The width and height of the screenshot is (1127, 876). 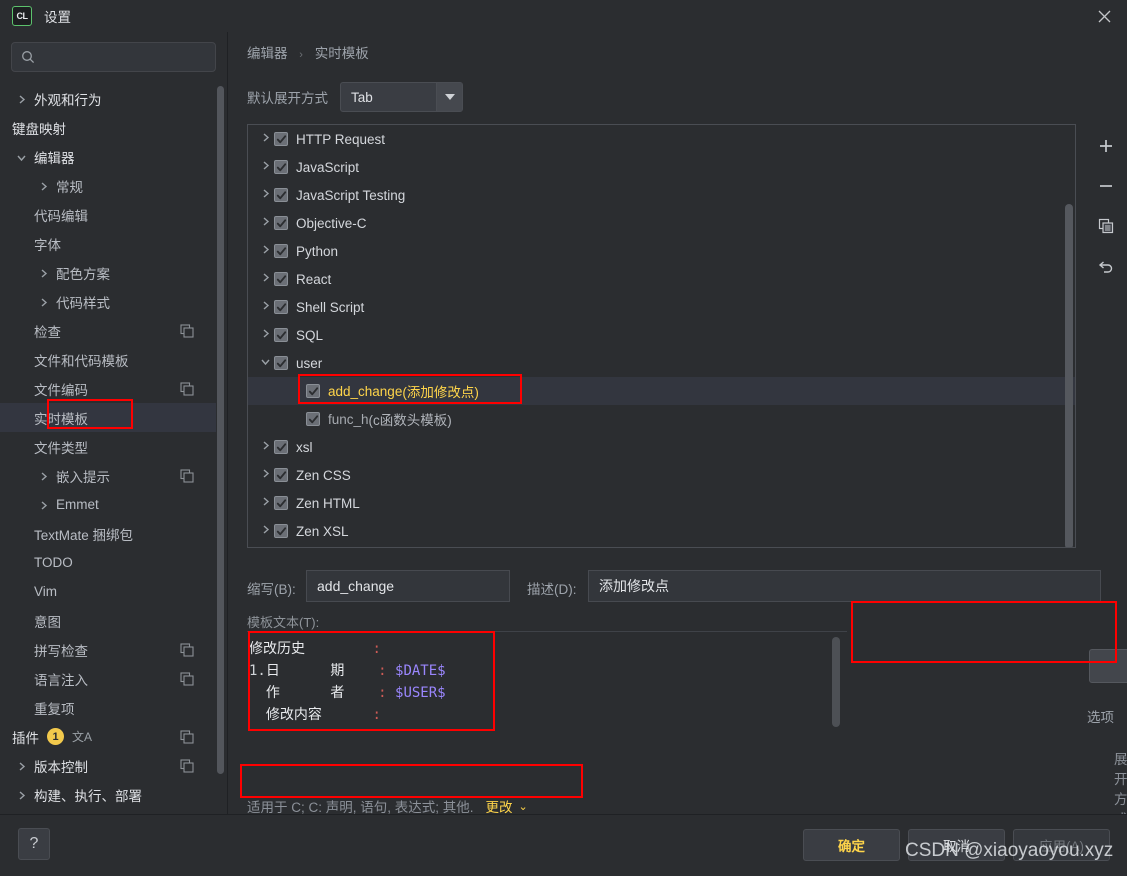 What do you see at coordinates (108, 359) in the screenshot?
I see `sidebar-item-9: 文件和代码模板` at bounding box center [108, 359].